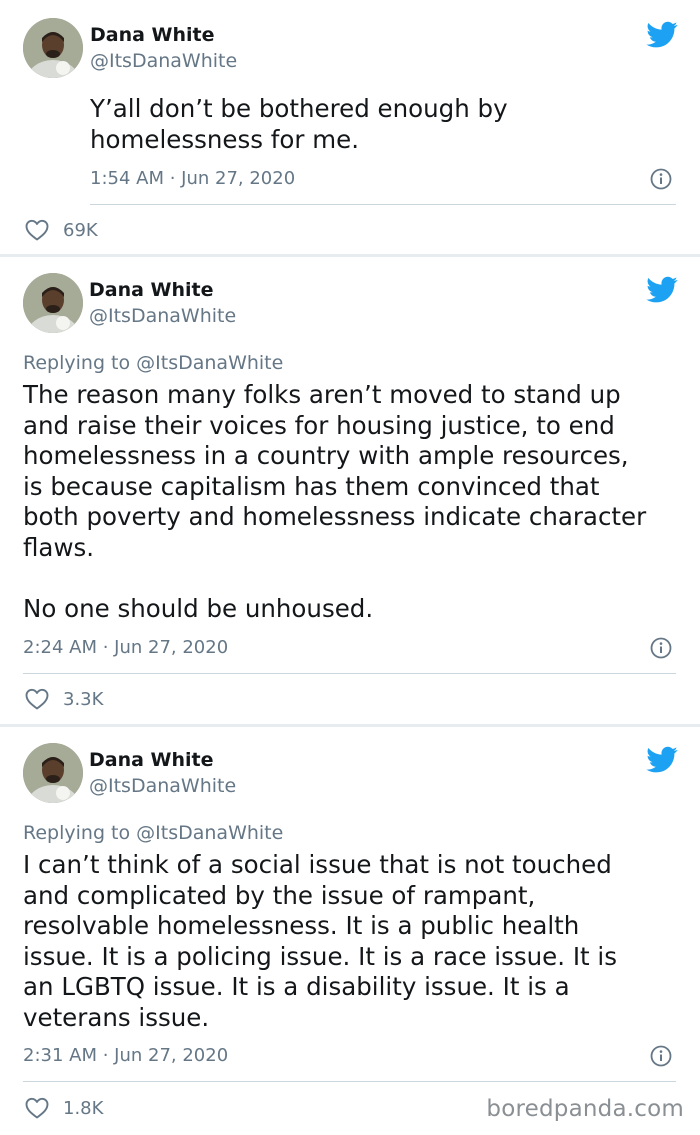  I want to click on tweet-timestamp: 2:31 AM · Jun 27, 2020, so click(125, 1056).